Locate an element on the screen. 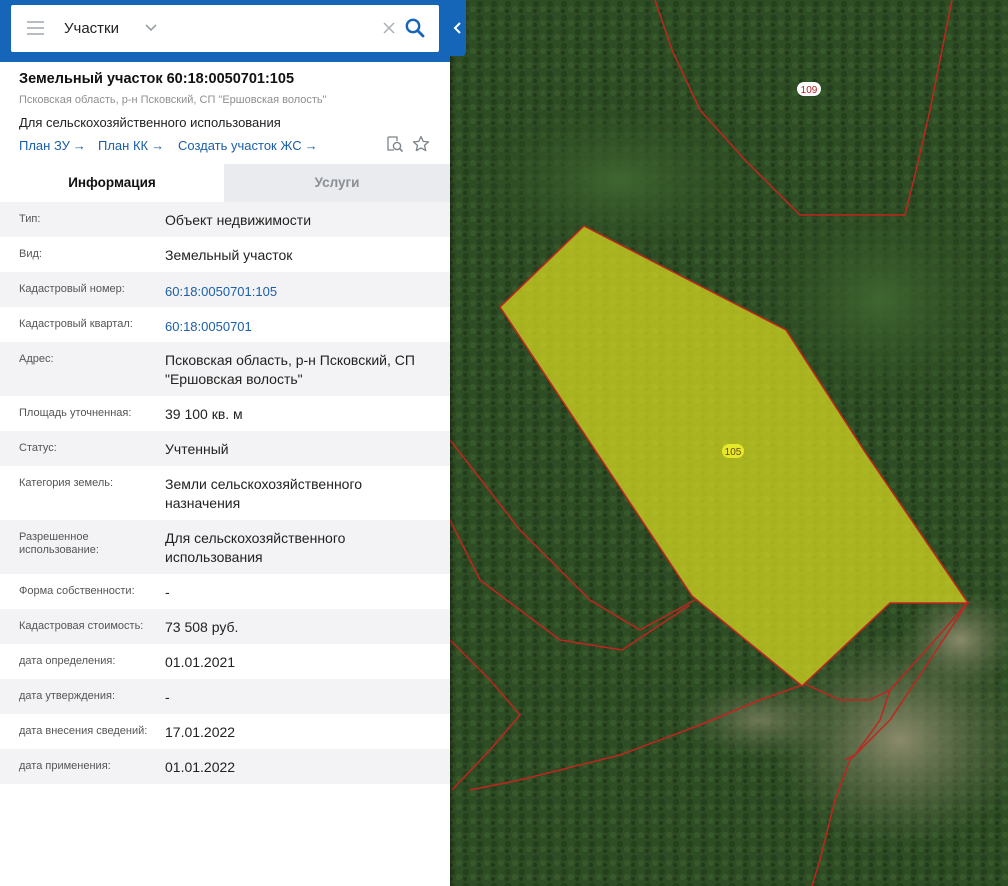 Image resolution: width=1008 pixels, height=886 pixels. info-label: Адрес: is located at coordinates (36, 359).